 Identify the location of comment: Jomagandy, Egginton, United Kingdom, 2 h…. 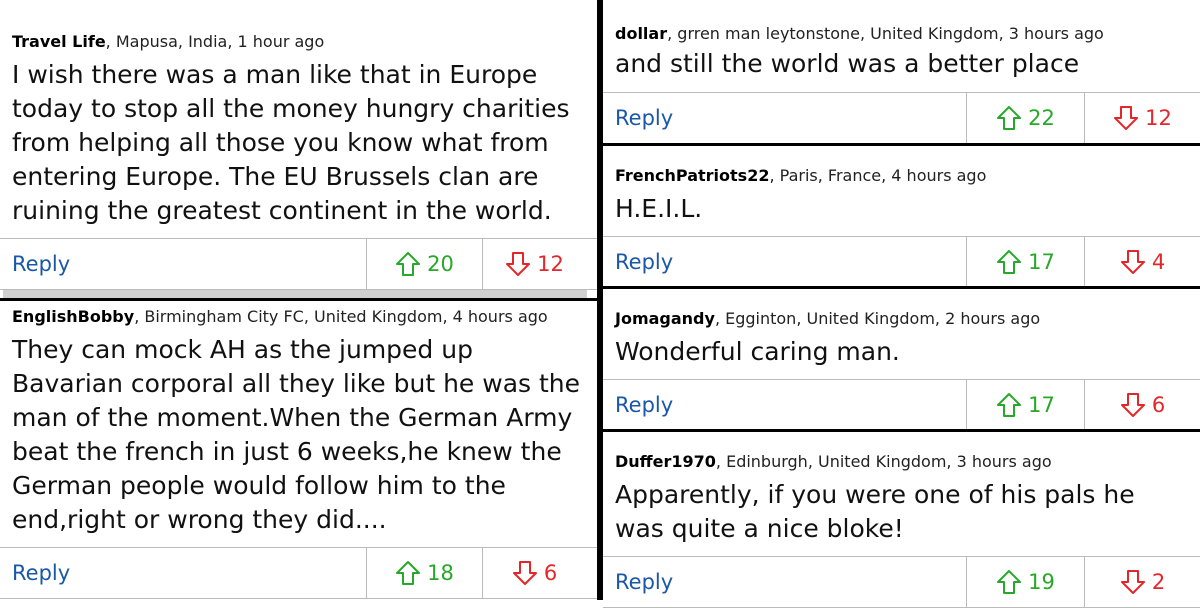
(901, 360).